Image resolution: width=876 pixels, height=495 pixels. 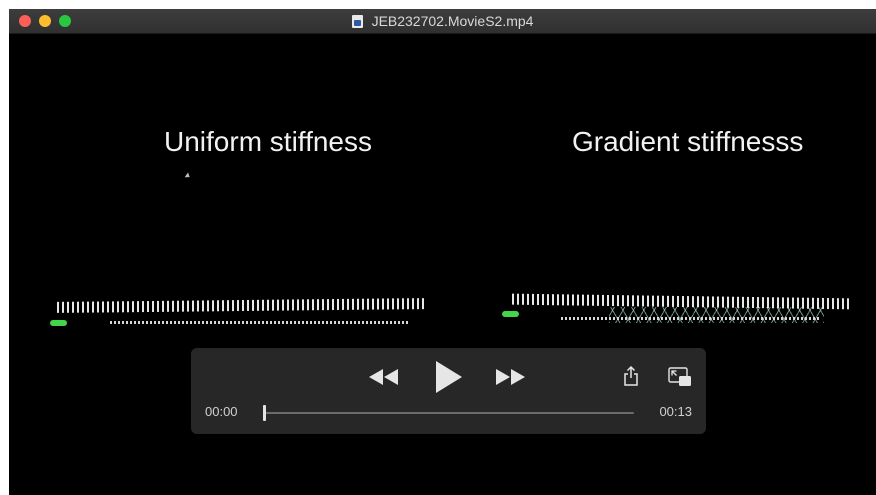 What do you see at coordinates (58, 323) in the screenshot?
I see `model-uniform-head` at bounding box center [58, 323].